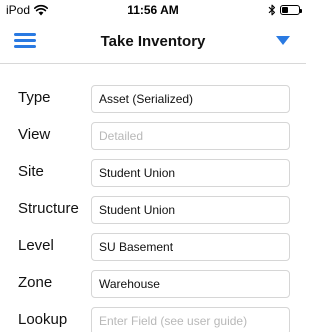 The height and width of the screenshot is (332, 320). I want to click on view-field, so click(190, 136).